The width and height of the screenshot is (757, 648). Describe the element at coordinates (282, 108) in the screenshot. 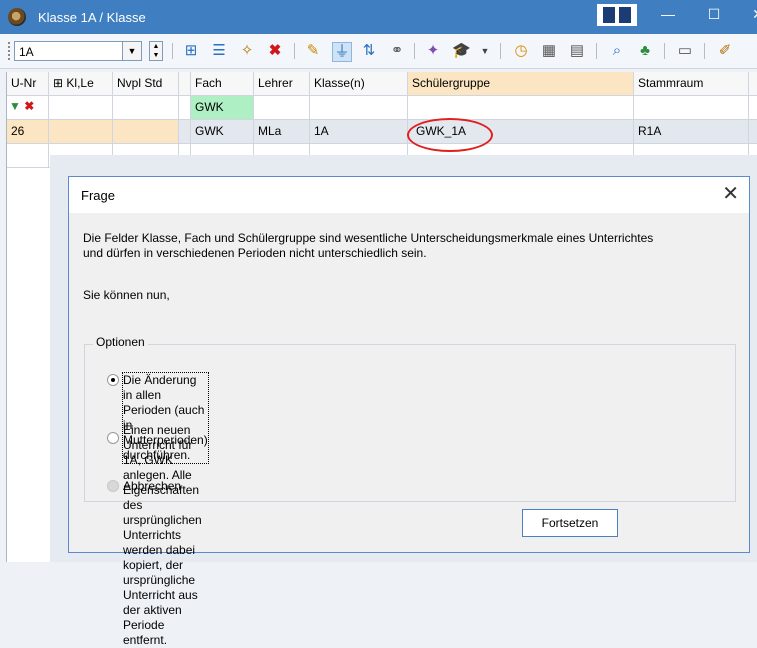

I see `filter-cell-lehrer` at that location.